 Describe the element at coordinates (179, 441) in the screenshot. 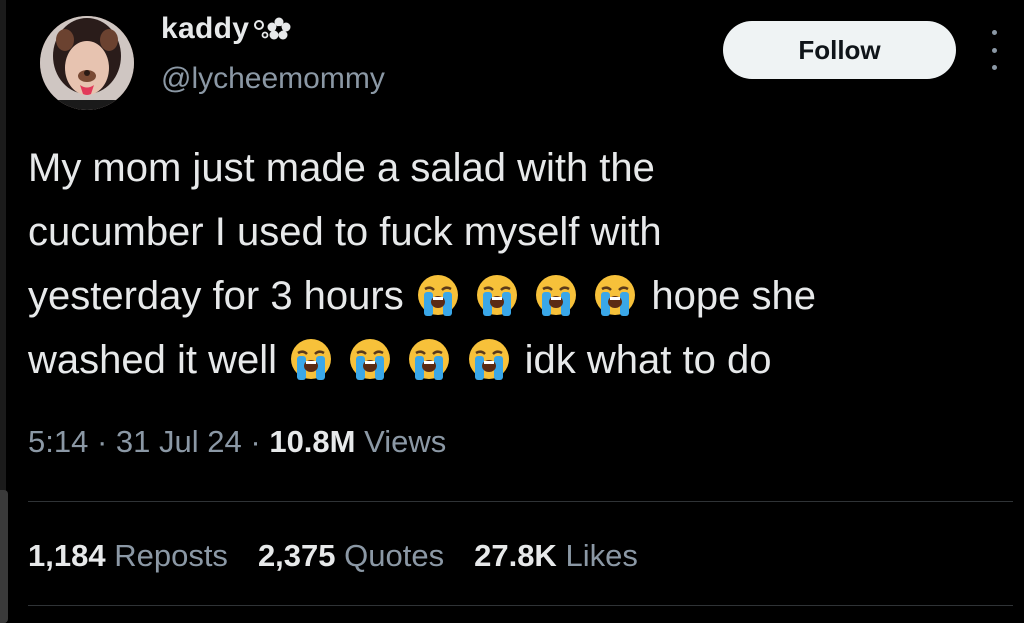

I see `tweet-date: 31 Jul 24` at that location.